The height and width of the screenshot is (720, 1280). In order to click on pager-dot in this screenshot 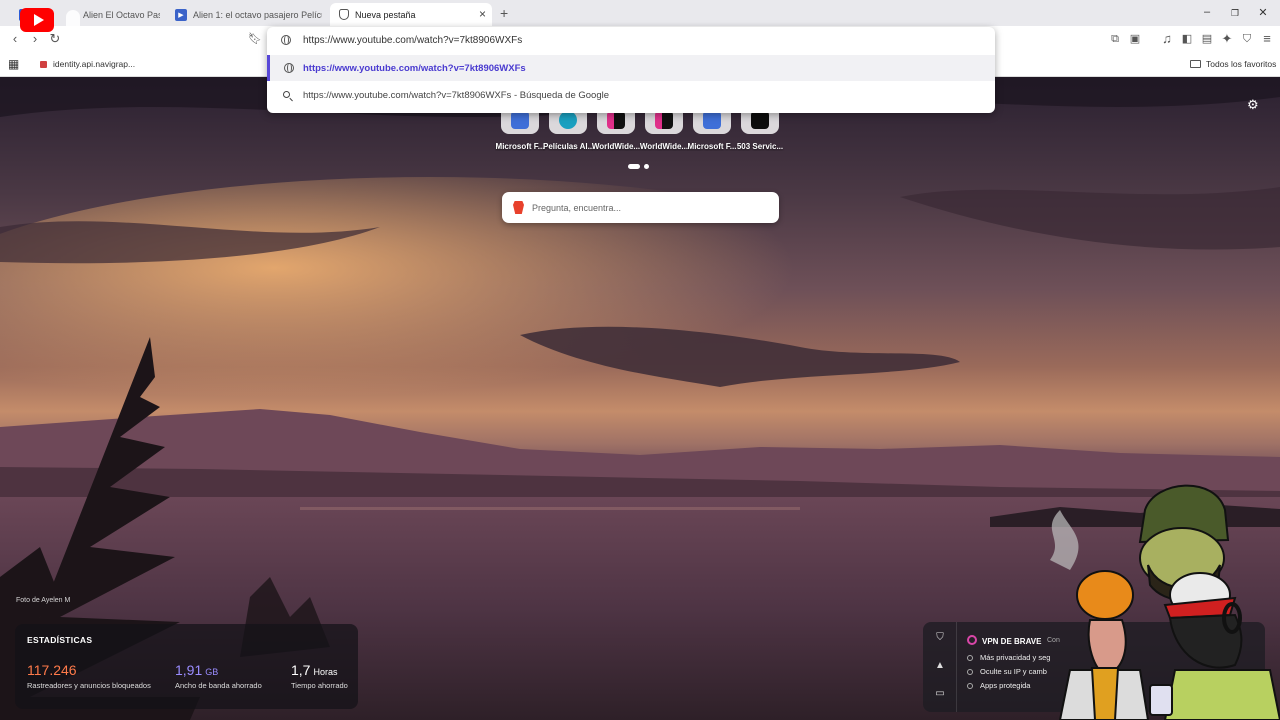, I will do `click(646, 166)`.